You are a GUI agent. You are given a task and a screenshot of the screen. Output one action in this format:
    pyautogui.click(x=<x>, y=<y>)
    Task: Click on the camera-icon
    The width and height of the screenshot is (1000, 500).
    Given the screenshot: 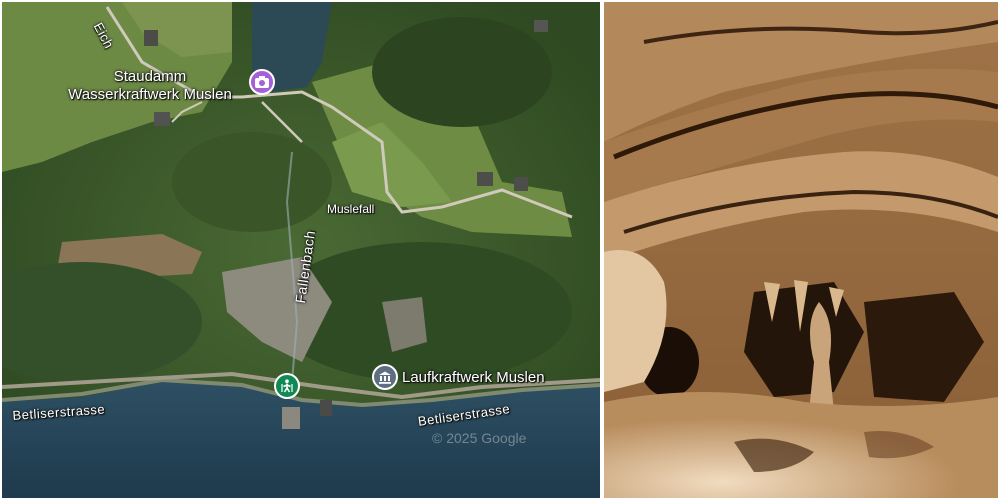 What is the action you would take?
    pyautogui.click(x=262, y=82)
    